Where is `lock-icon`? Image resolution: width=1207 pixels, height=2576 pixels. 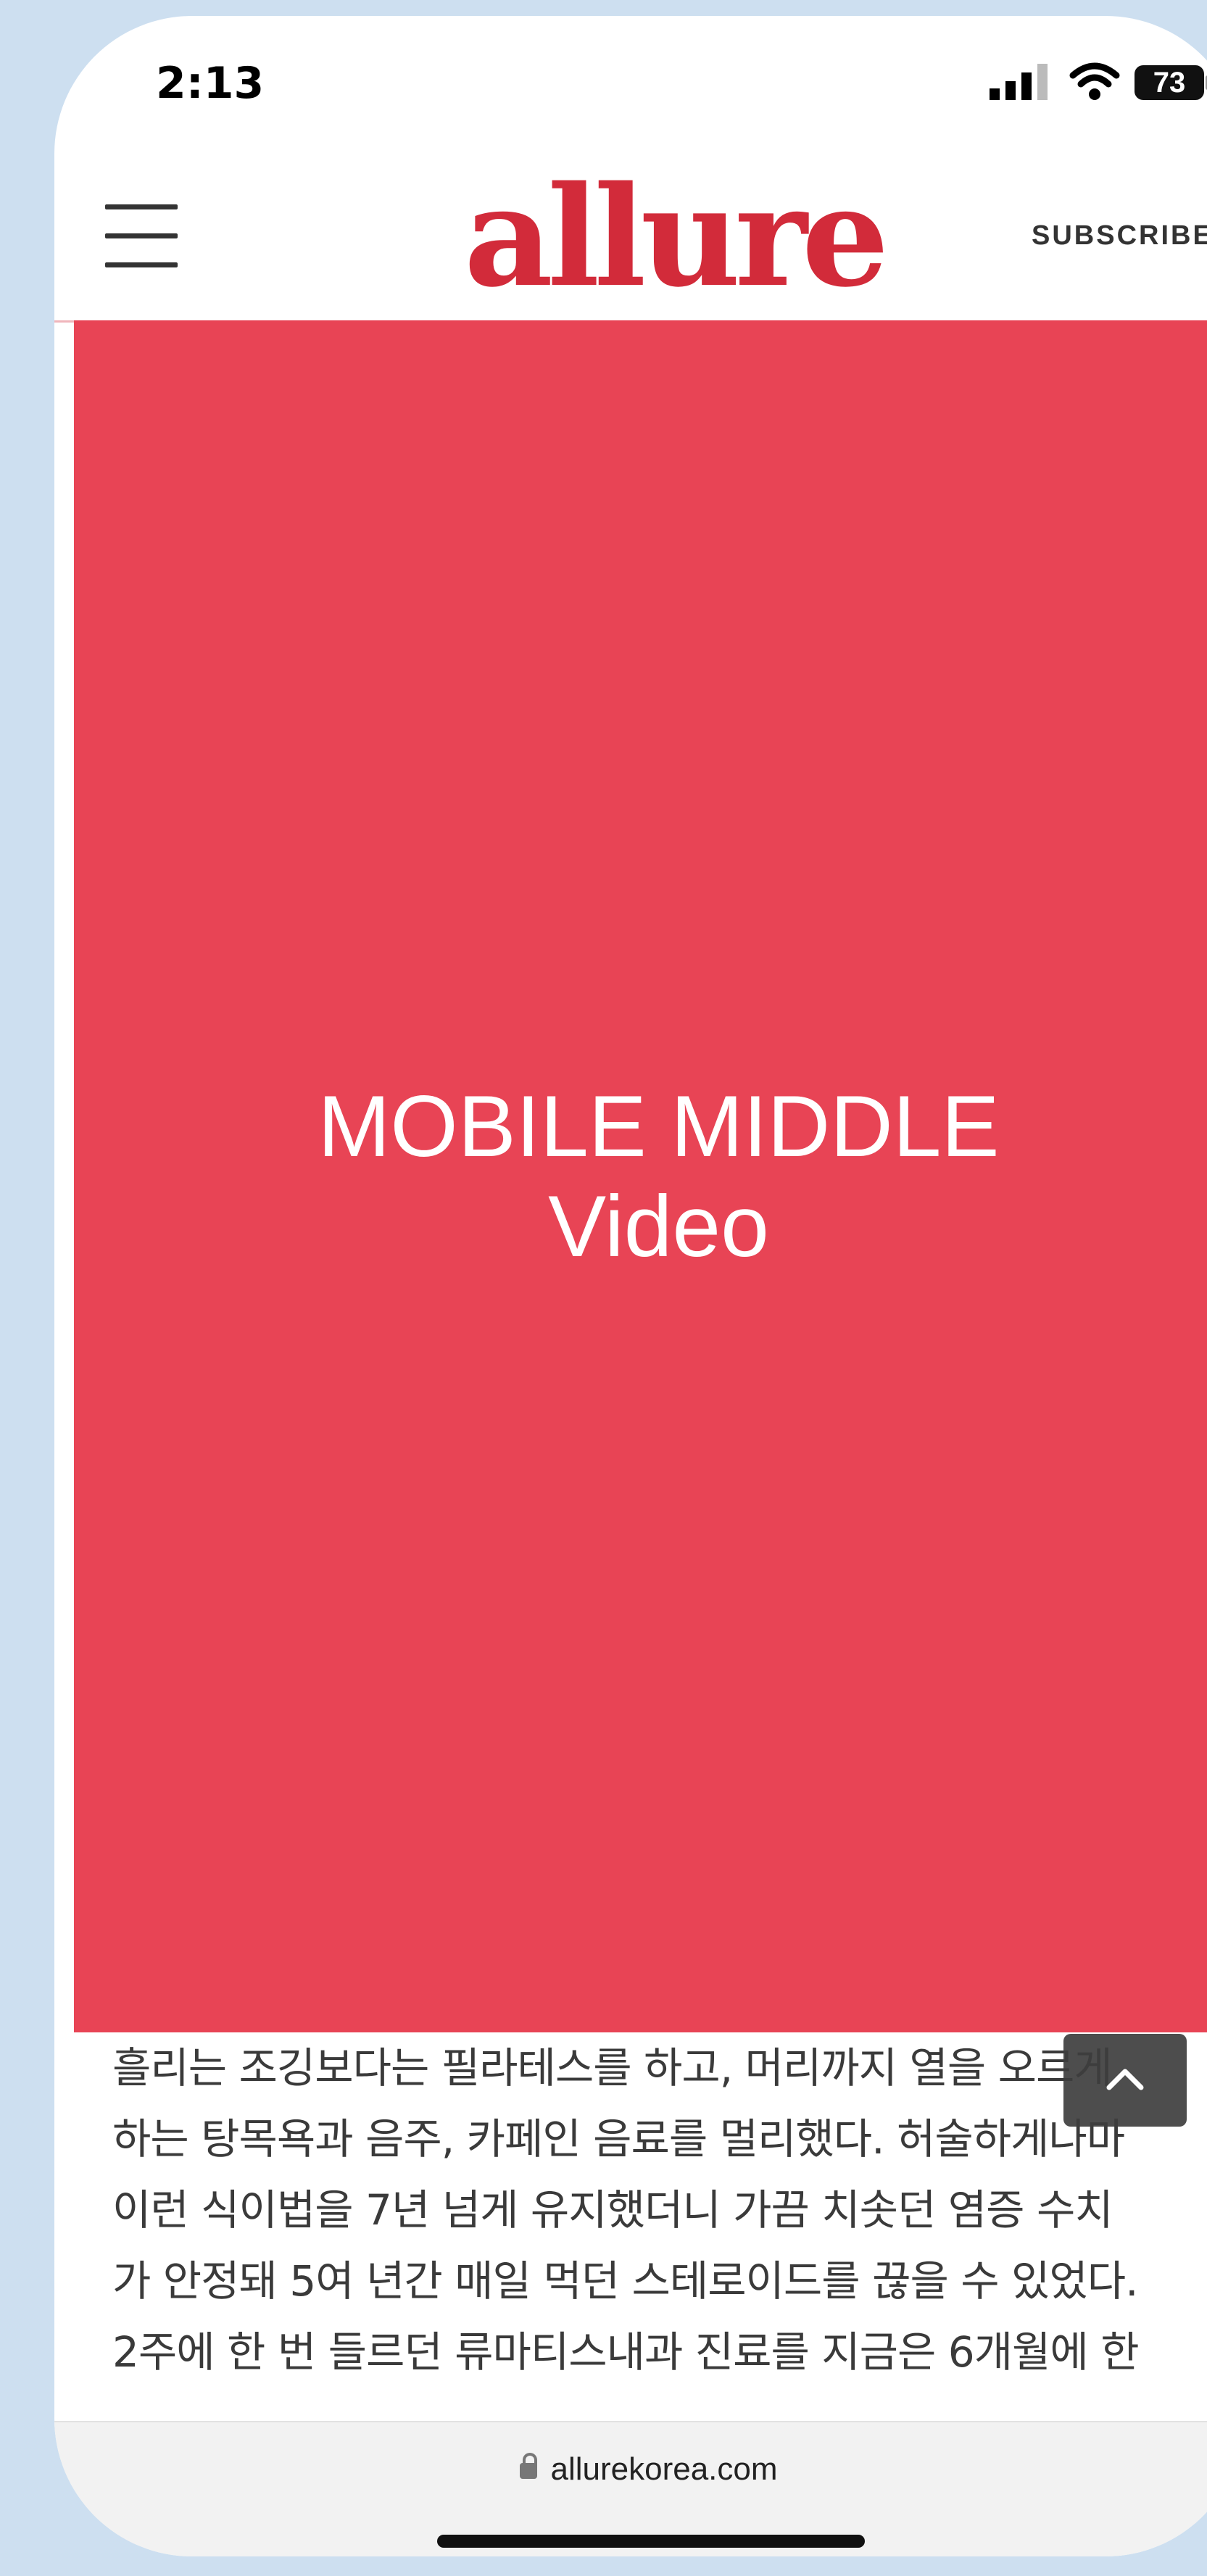 lock-icon is located at coordinates (529, 2466).